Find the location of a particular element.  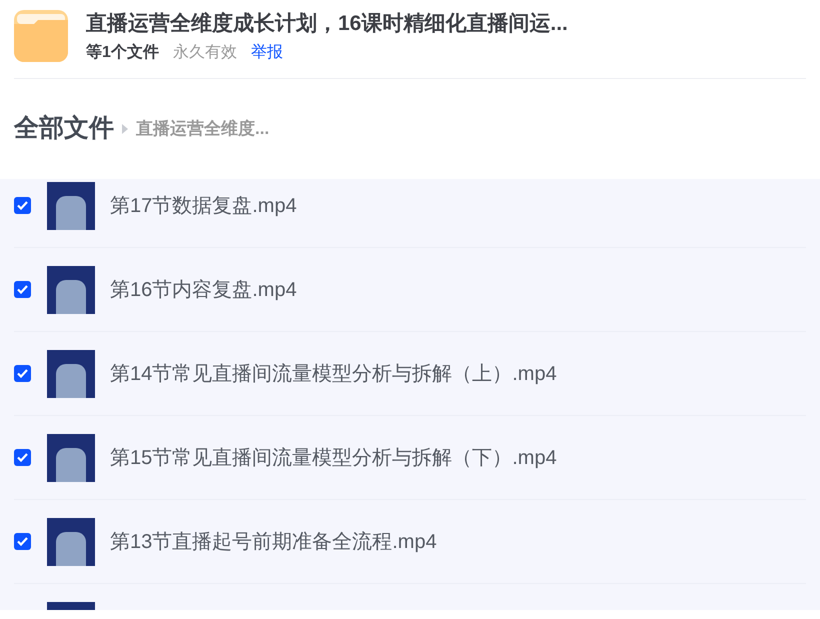

breadcrumb-root: 全部文件 is located at coordinates (64, 129).